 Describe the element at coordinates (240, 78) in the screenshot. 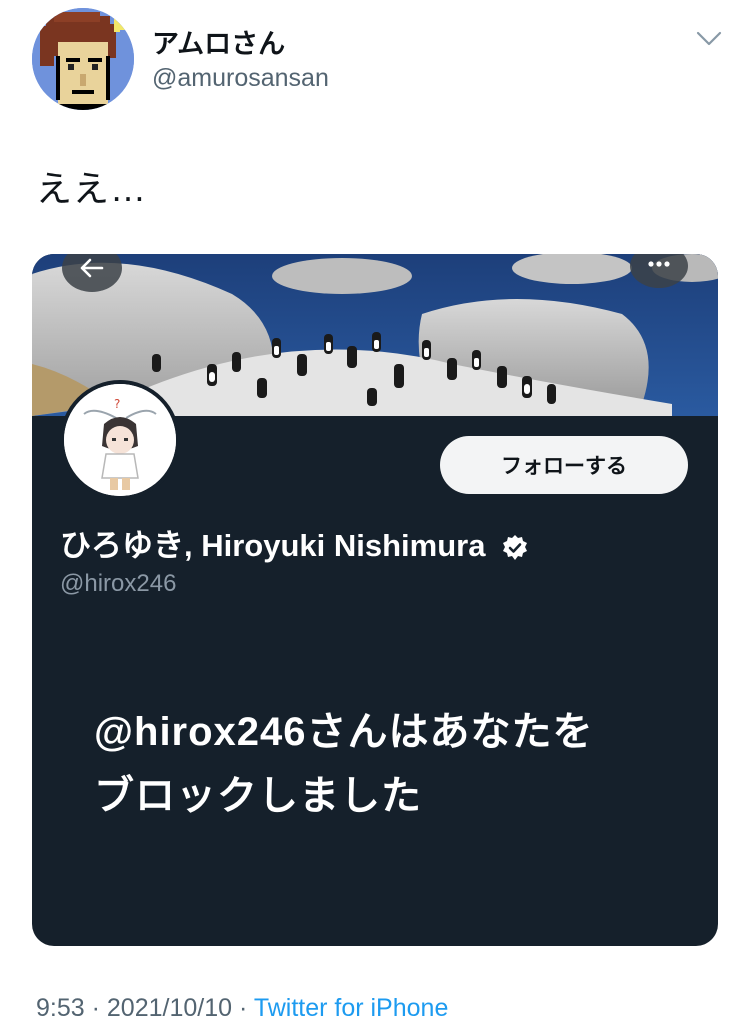

I see `author-handle: @amurosansan` at that location.